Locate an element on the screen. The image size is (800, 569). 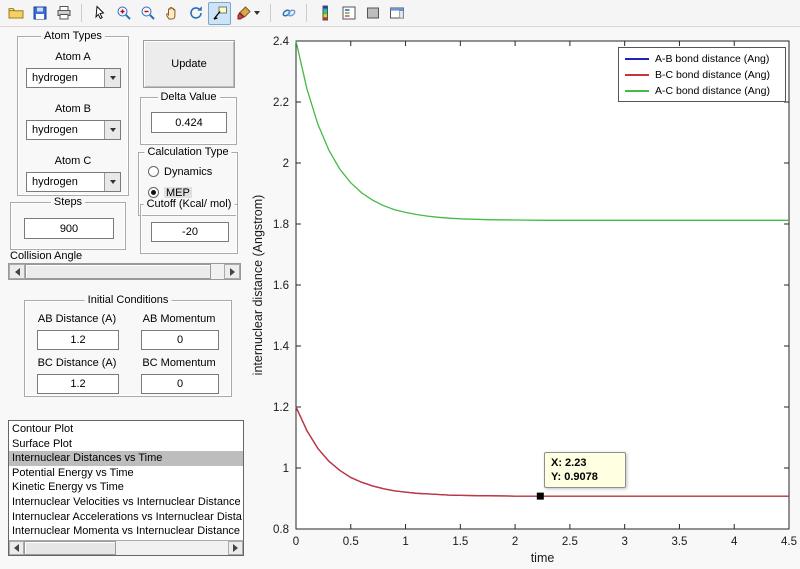
arrow-right-icon is located at coordinates (232, 271).